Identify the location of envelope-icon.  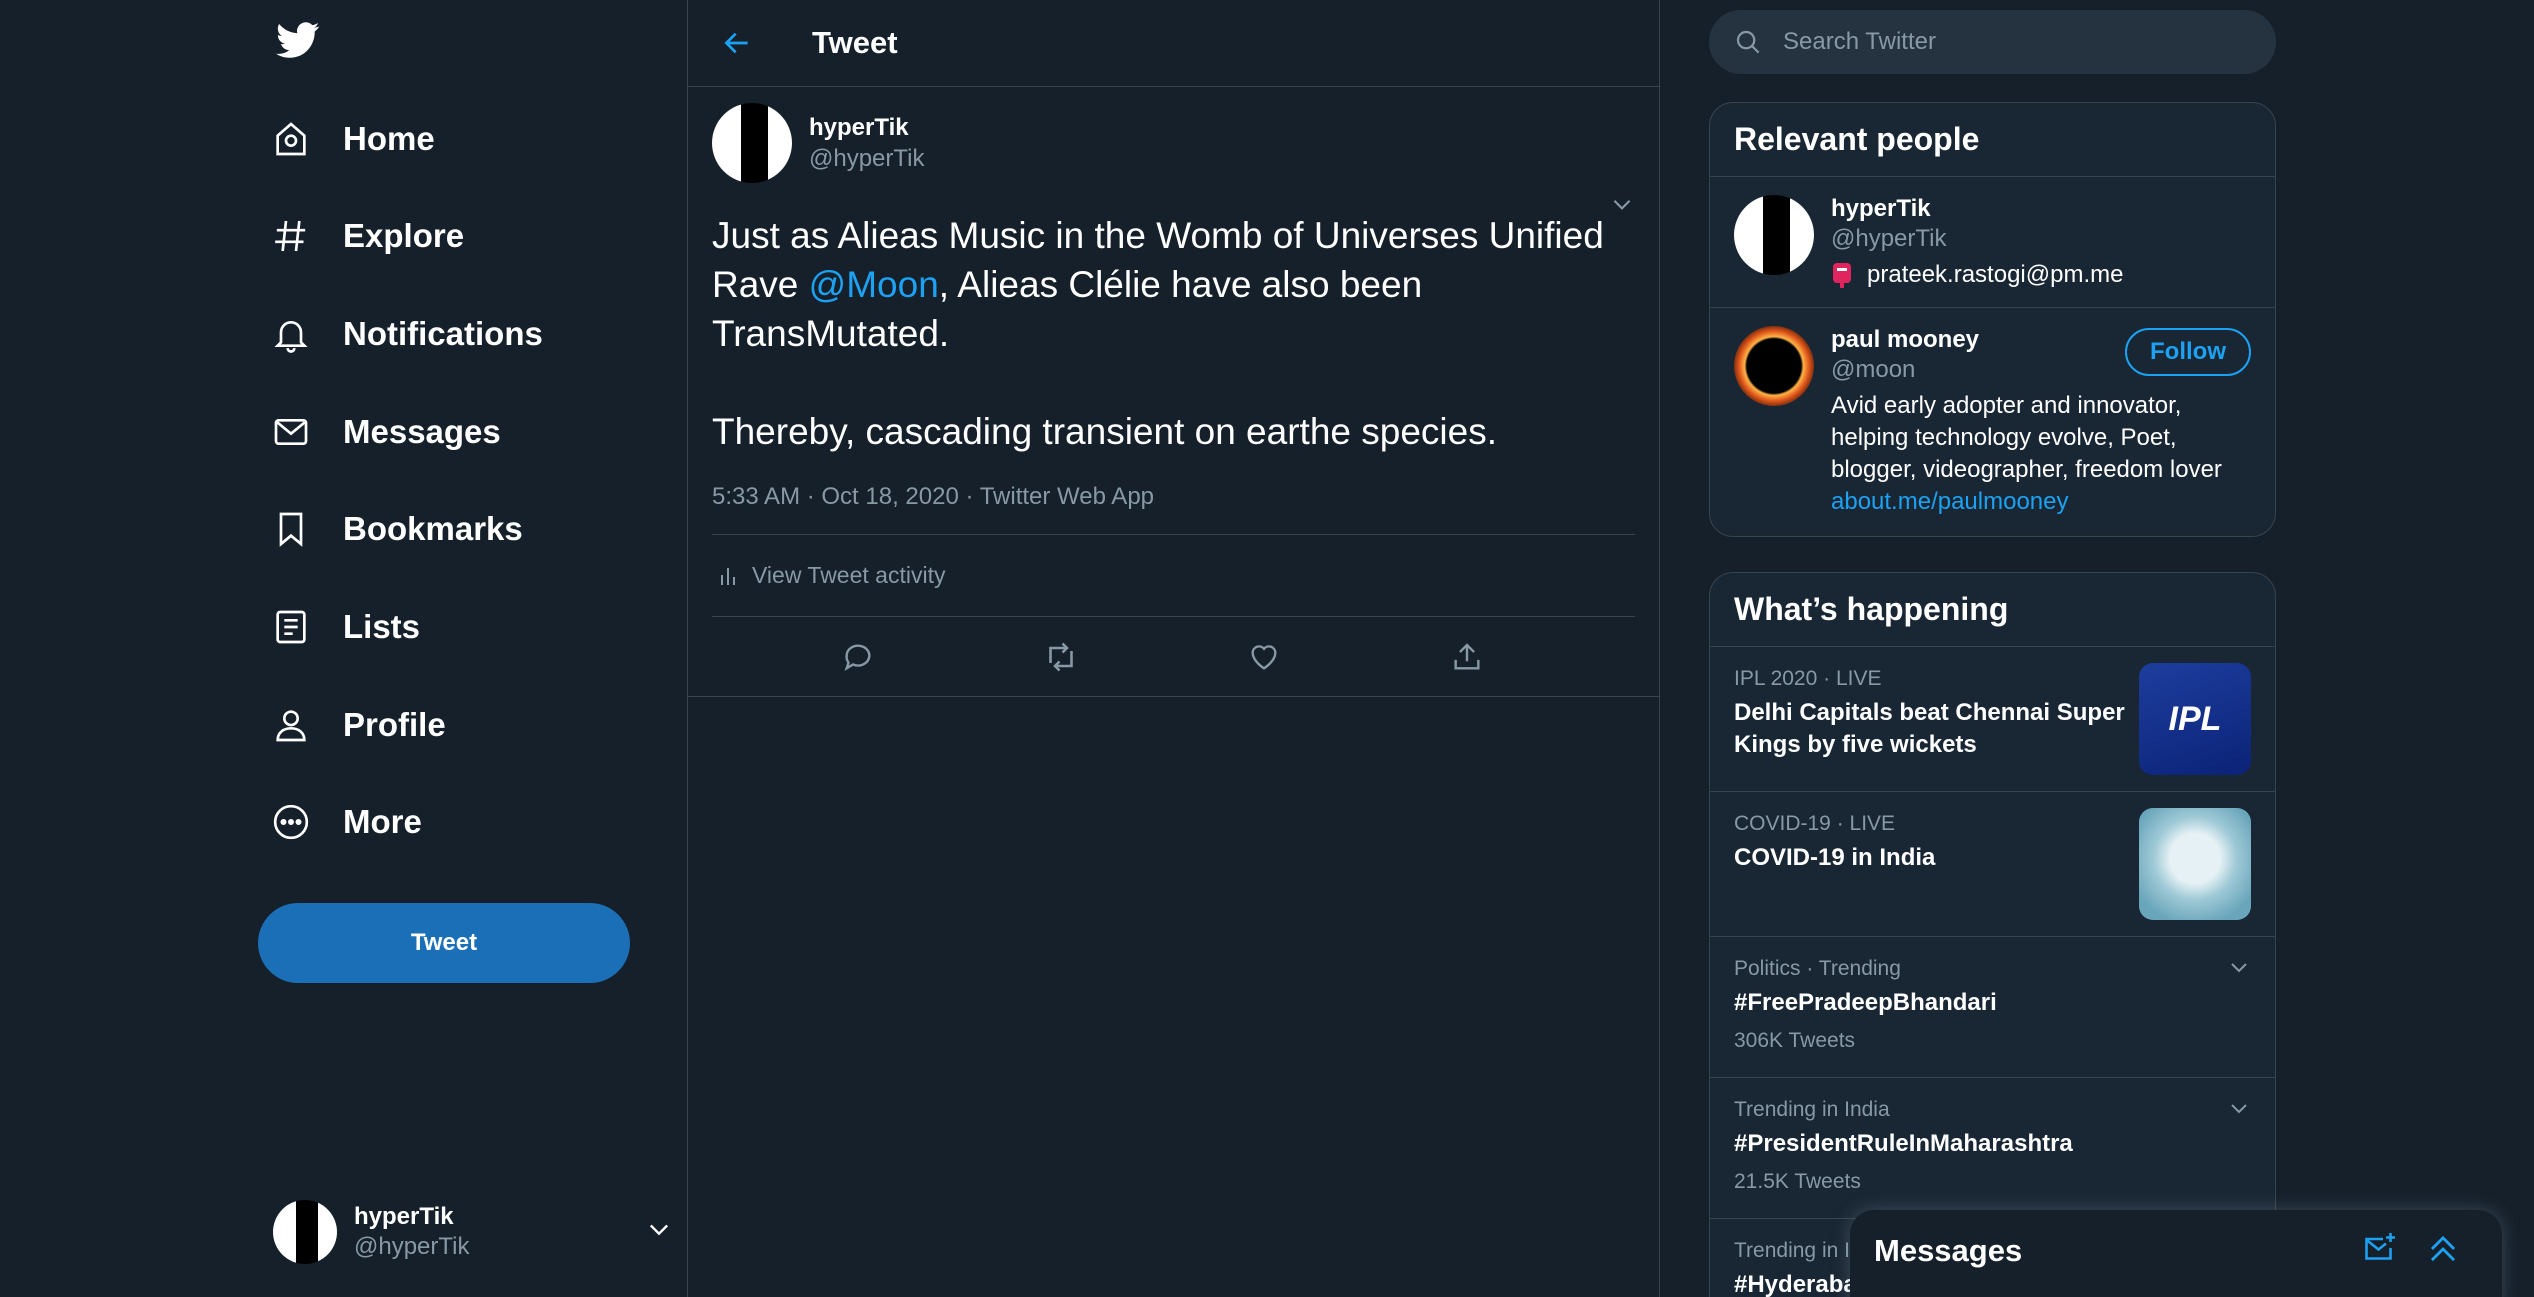
(291, 432).